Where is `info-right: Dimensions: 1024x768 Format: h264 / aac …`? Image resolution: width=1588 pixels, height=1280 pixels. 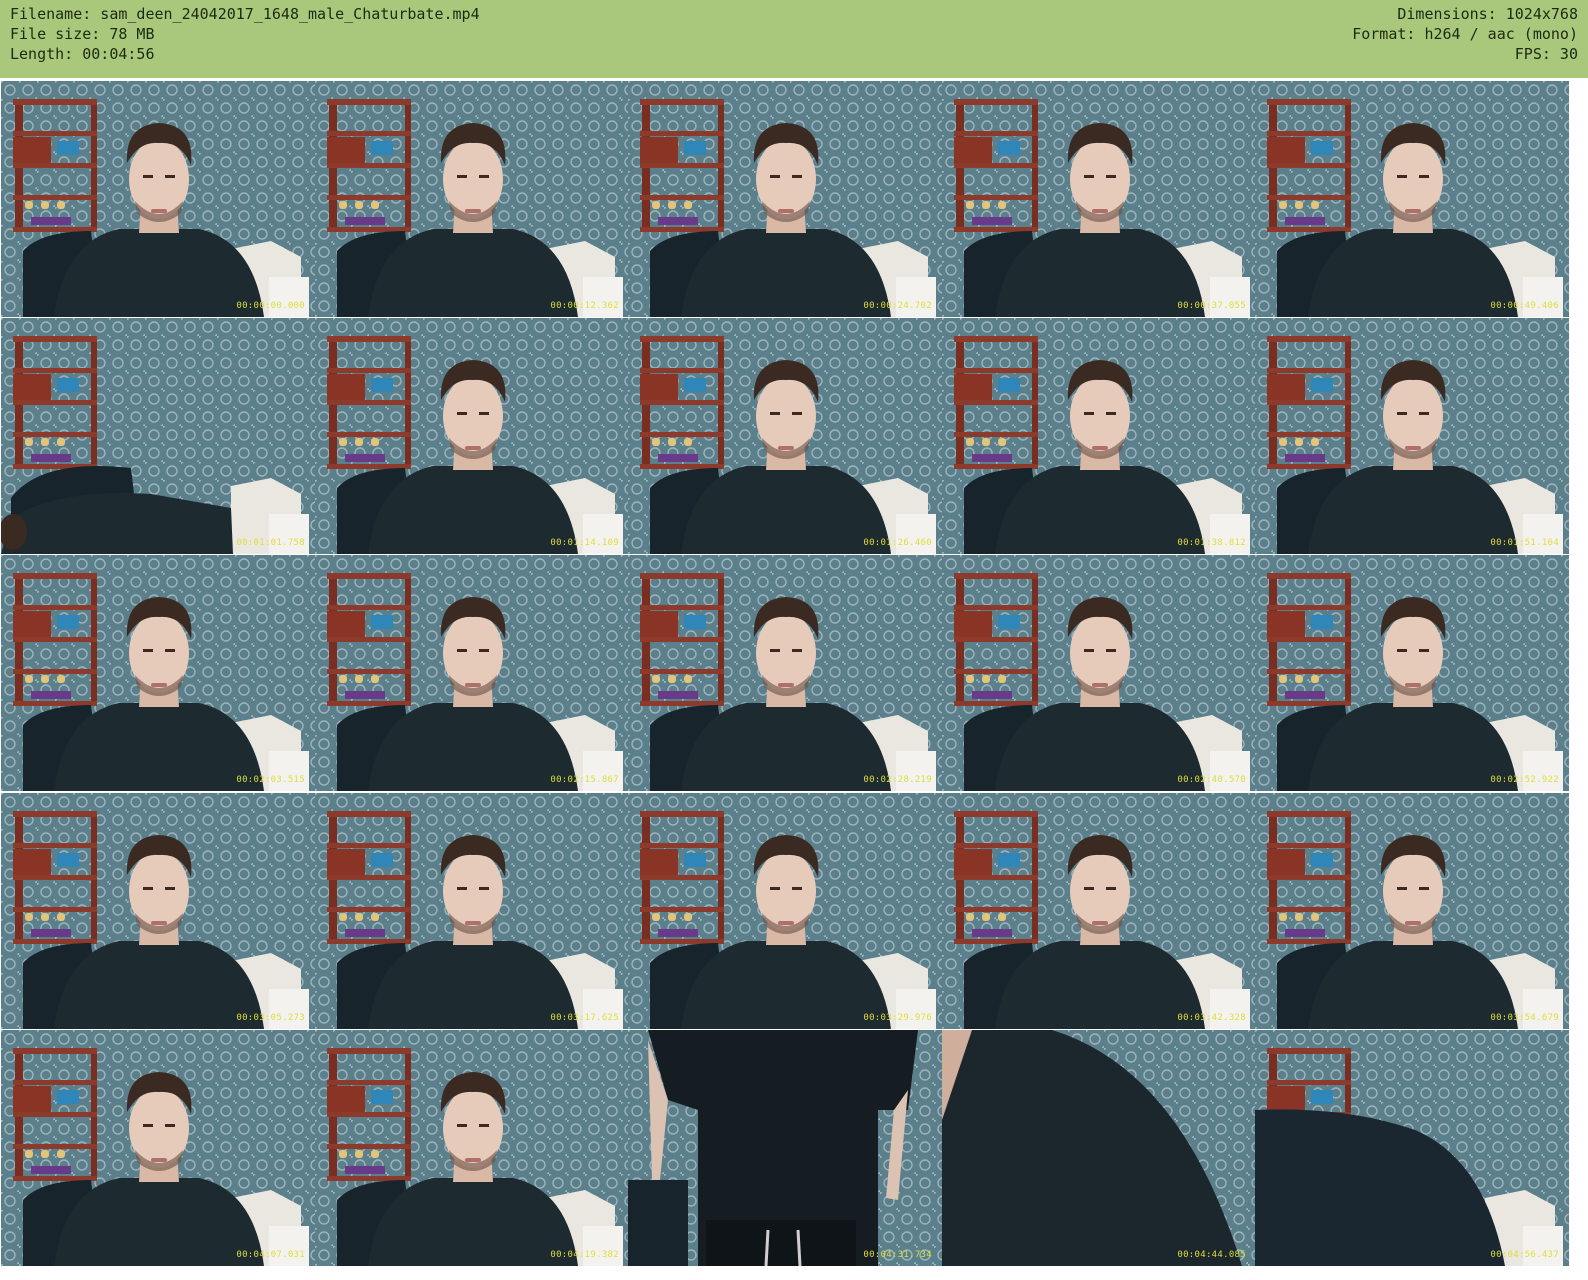
info-right: Dimensions: 1024x768 Format: h264 / aac … is located at coordinates (1465, 34).